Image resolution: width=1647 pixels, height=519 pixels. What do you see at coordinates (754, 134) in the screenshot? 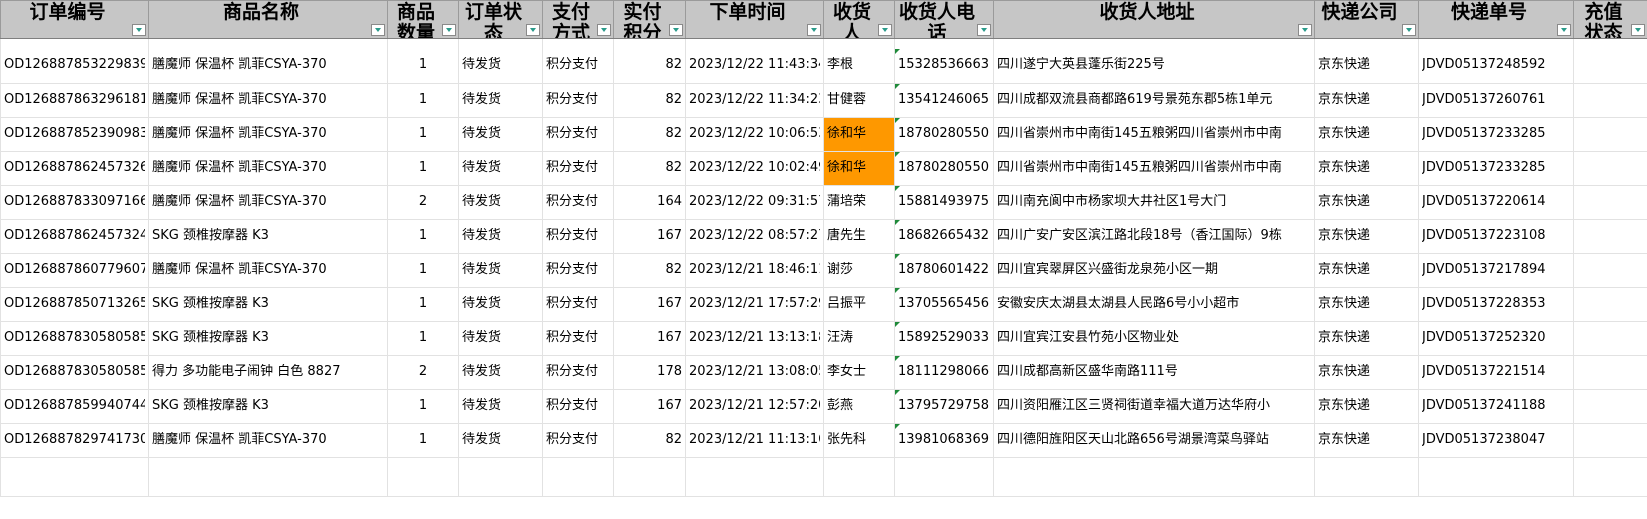
I see `cell-time: 2023/12/22 10:06:53` at bounding box center [754, 134].